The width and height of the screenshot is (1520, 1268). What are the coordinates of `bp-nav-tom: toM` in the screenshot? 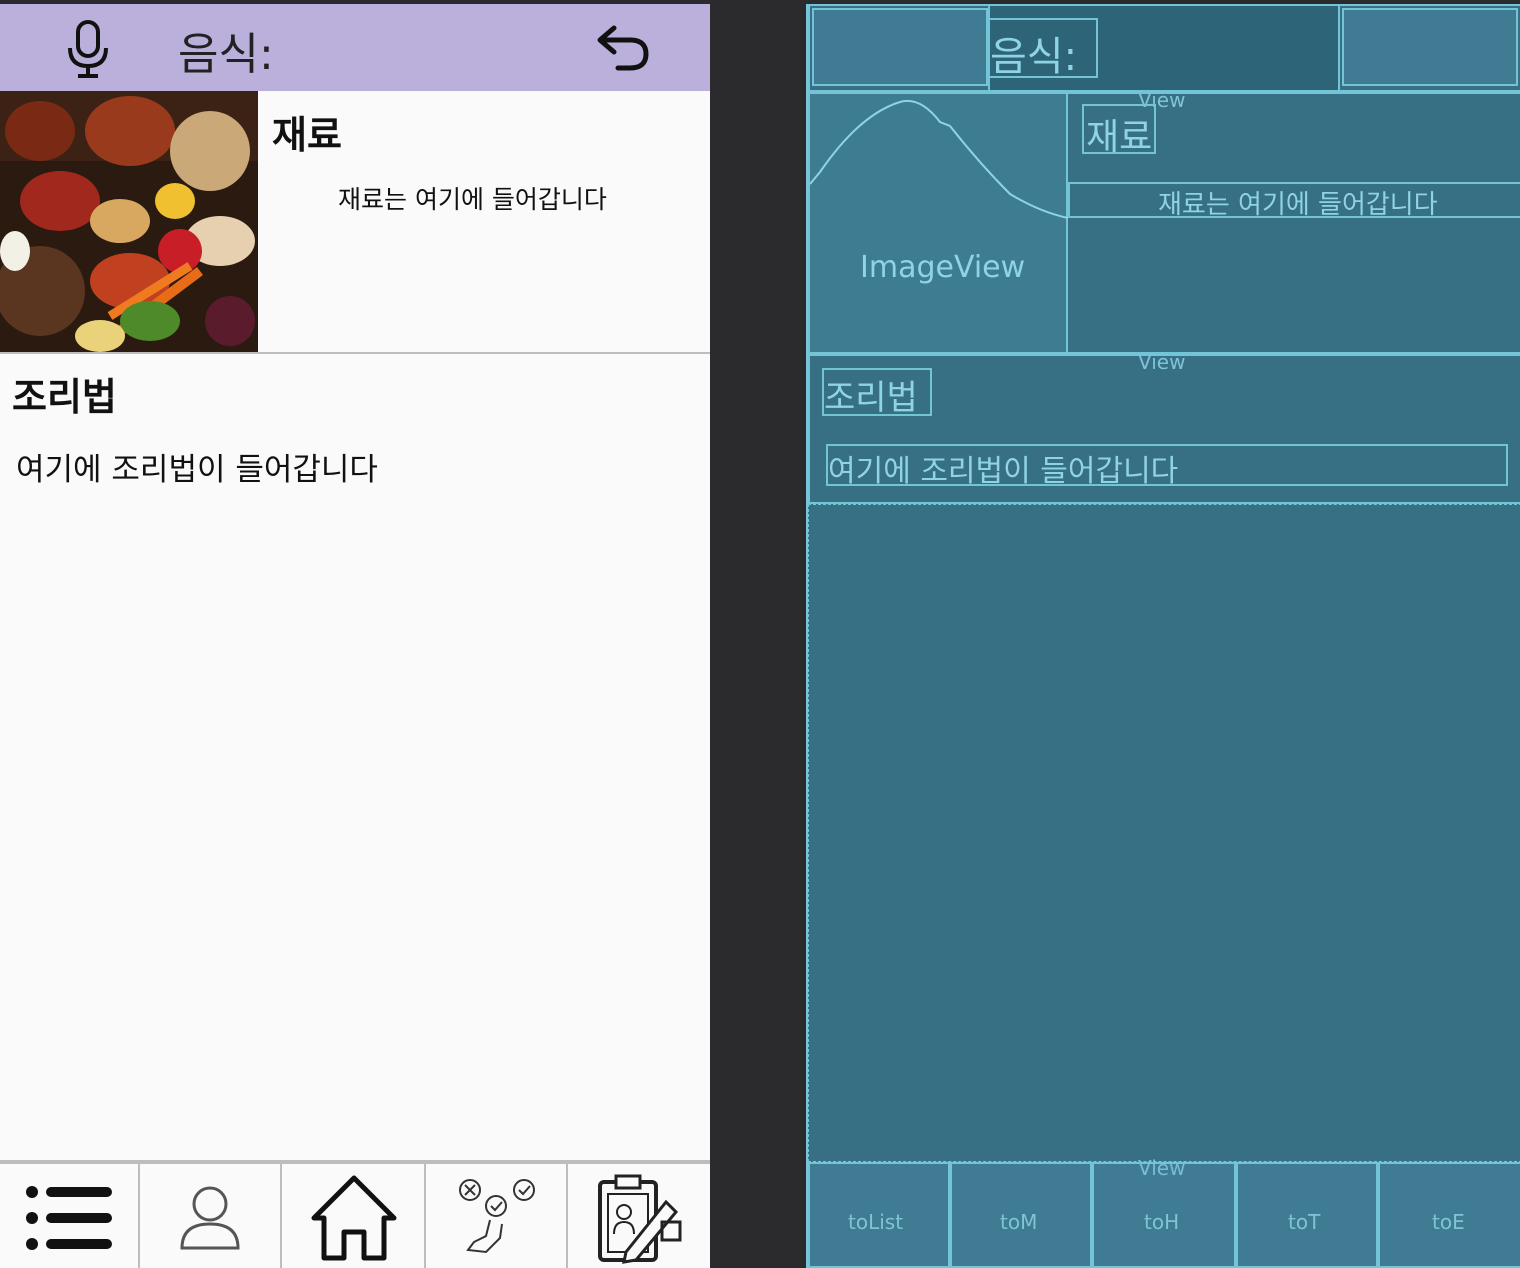 It's located at (1021, 1215).